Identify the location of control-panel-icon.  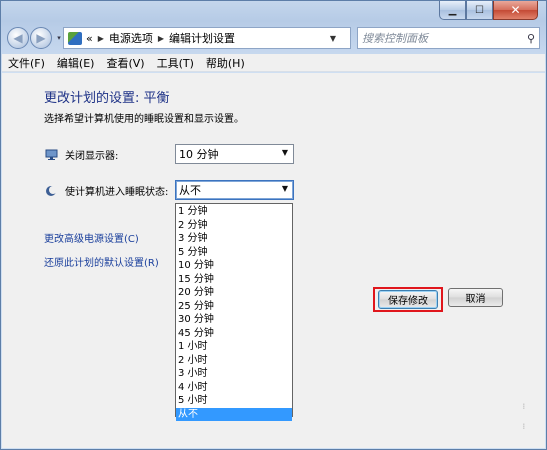
(75, 38).